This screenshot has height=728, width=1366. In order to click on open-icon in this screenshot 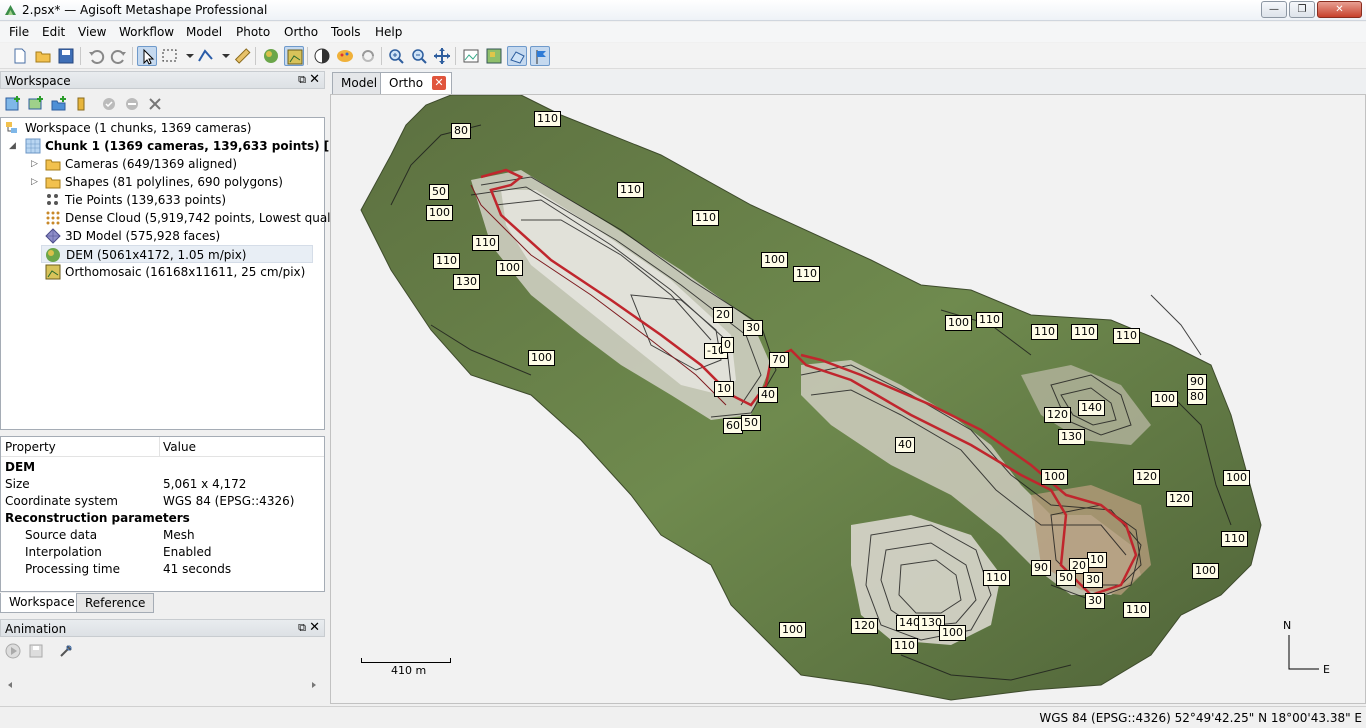, I will do `click(43, 56)`.